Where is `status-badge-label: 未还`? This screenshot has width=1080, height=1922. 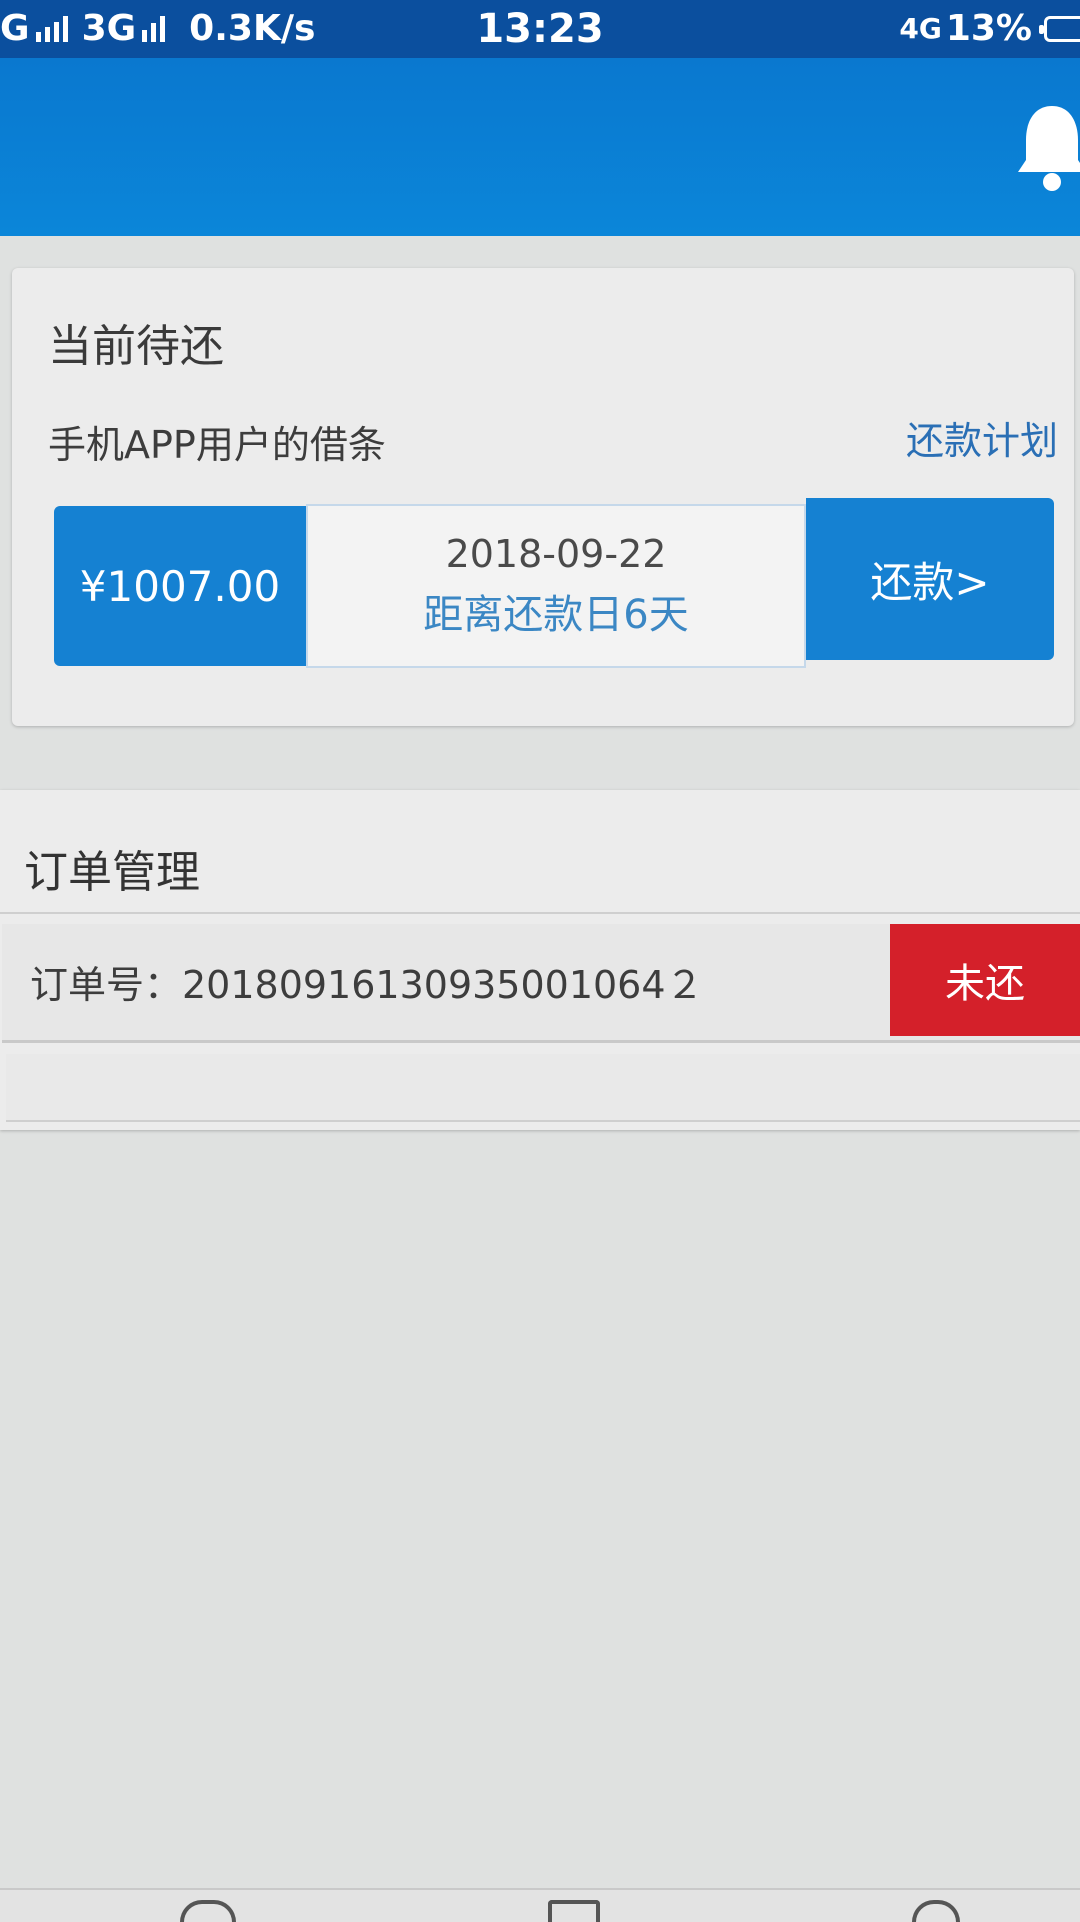 status-badge-label: 未还 is located at coordinates (985, 984).